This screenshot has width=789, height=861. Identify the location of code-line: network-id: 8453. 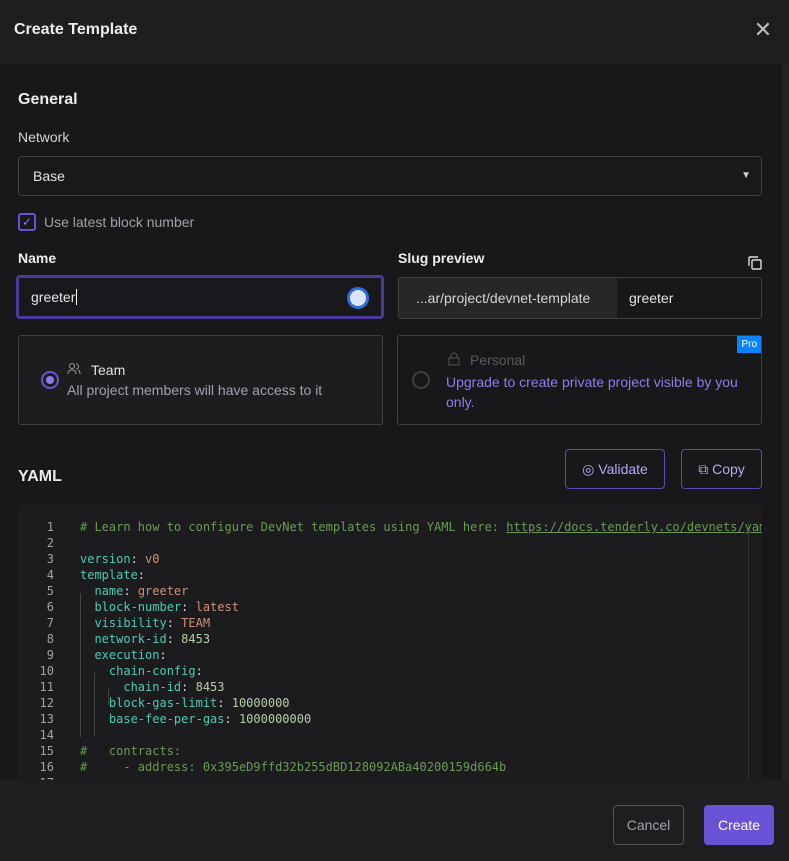
(145, 639).